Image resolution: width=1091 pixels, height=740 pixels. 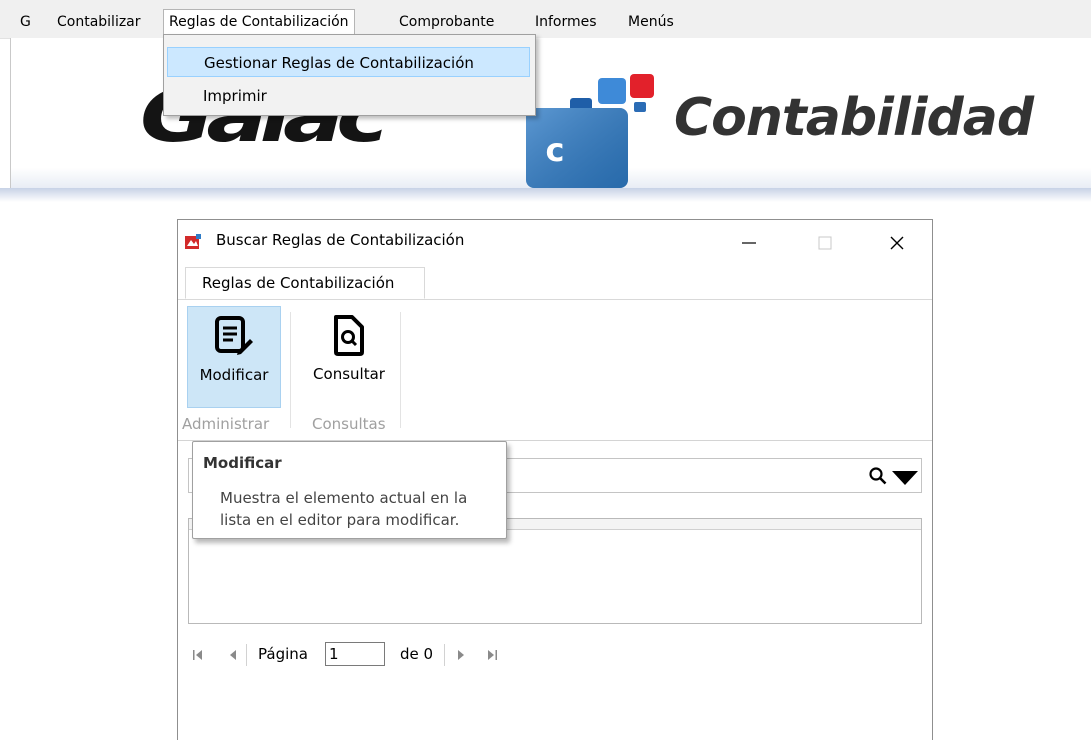 I want to click on product-name: Contabilidad, so click(x=854, y=118).